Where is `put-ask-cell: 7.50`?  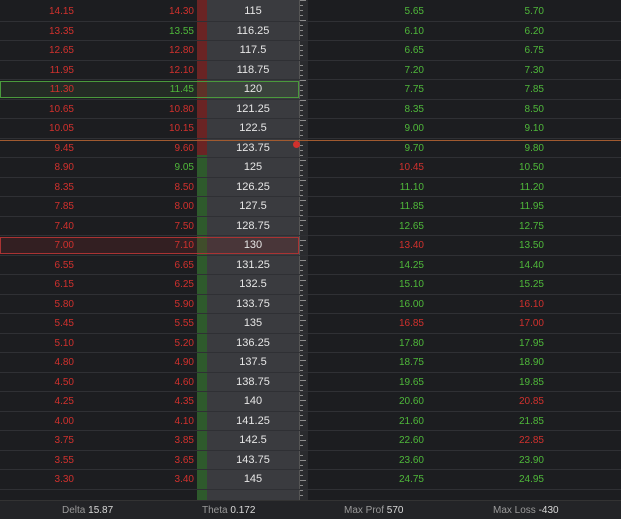
put-ask-cell: 7.50 is located at coordinates (157, 226).